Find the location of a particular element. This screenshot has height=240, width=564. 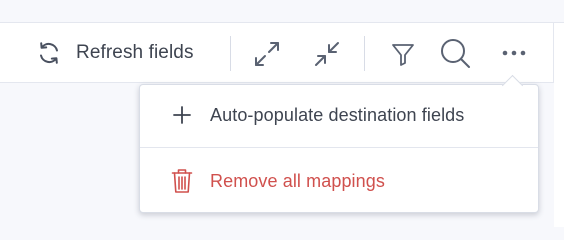

collapse-all-button is located at coordinates (327, 54).